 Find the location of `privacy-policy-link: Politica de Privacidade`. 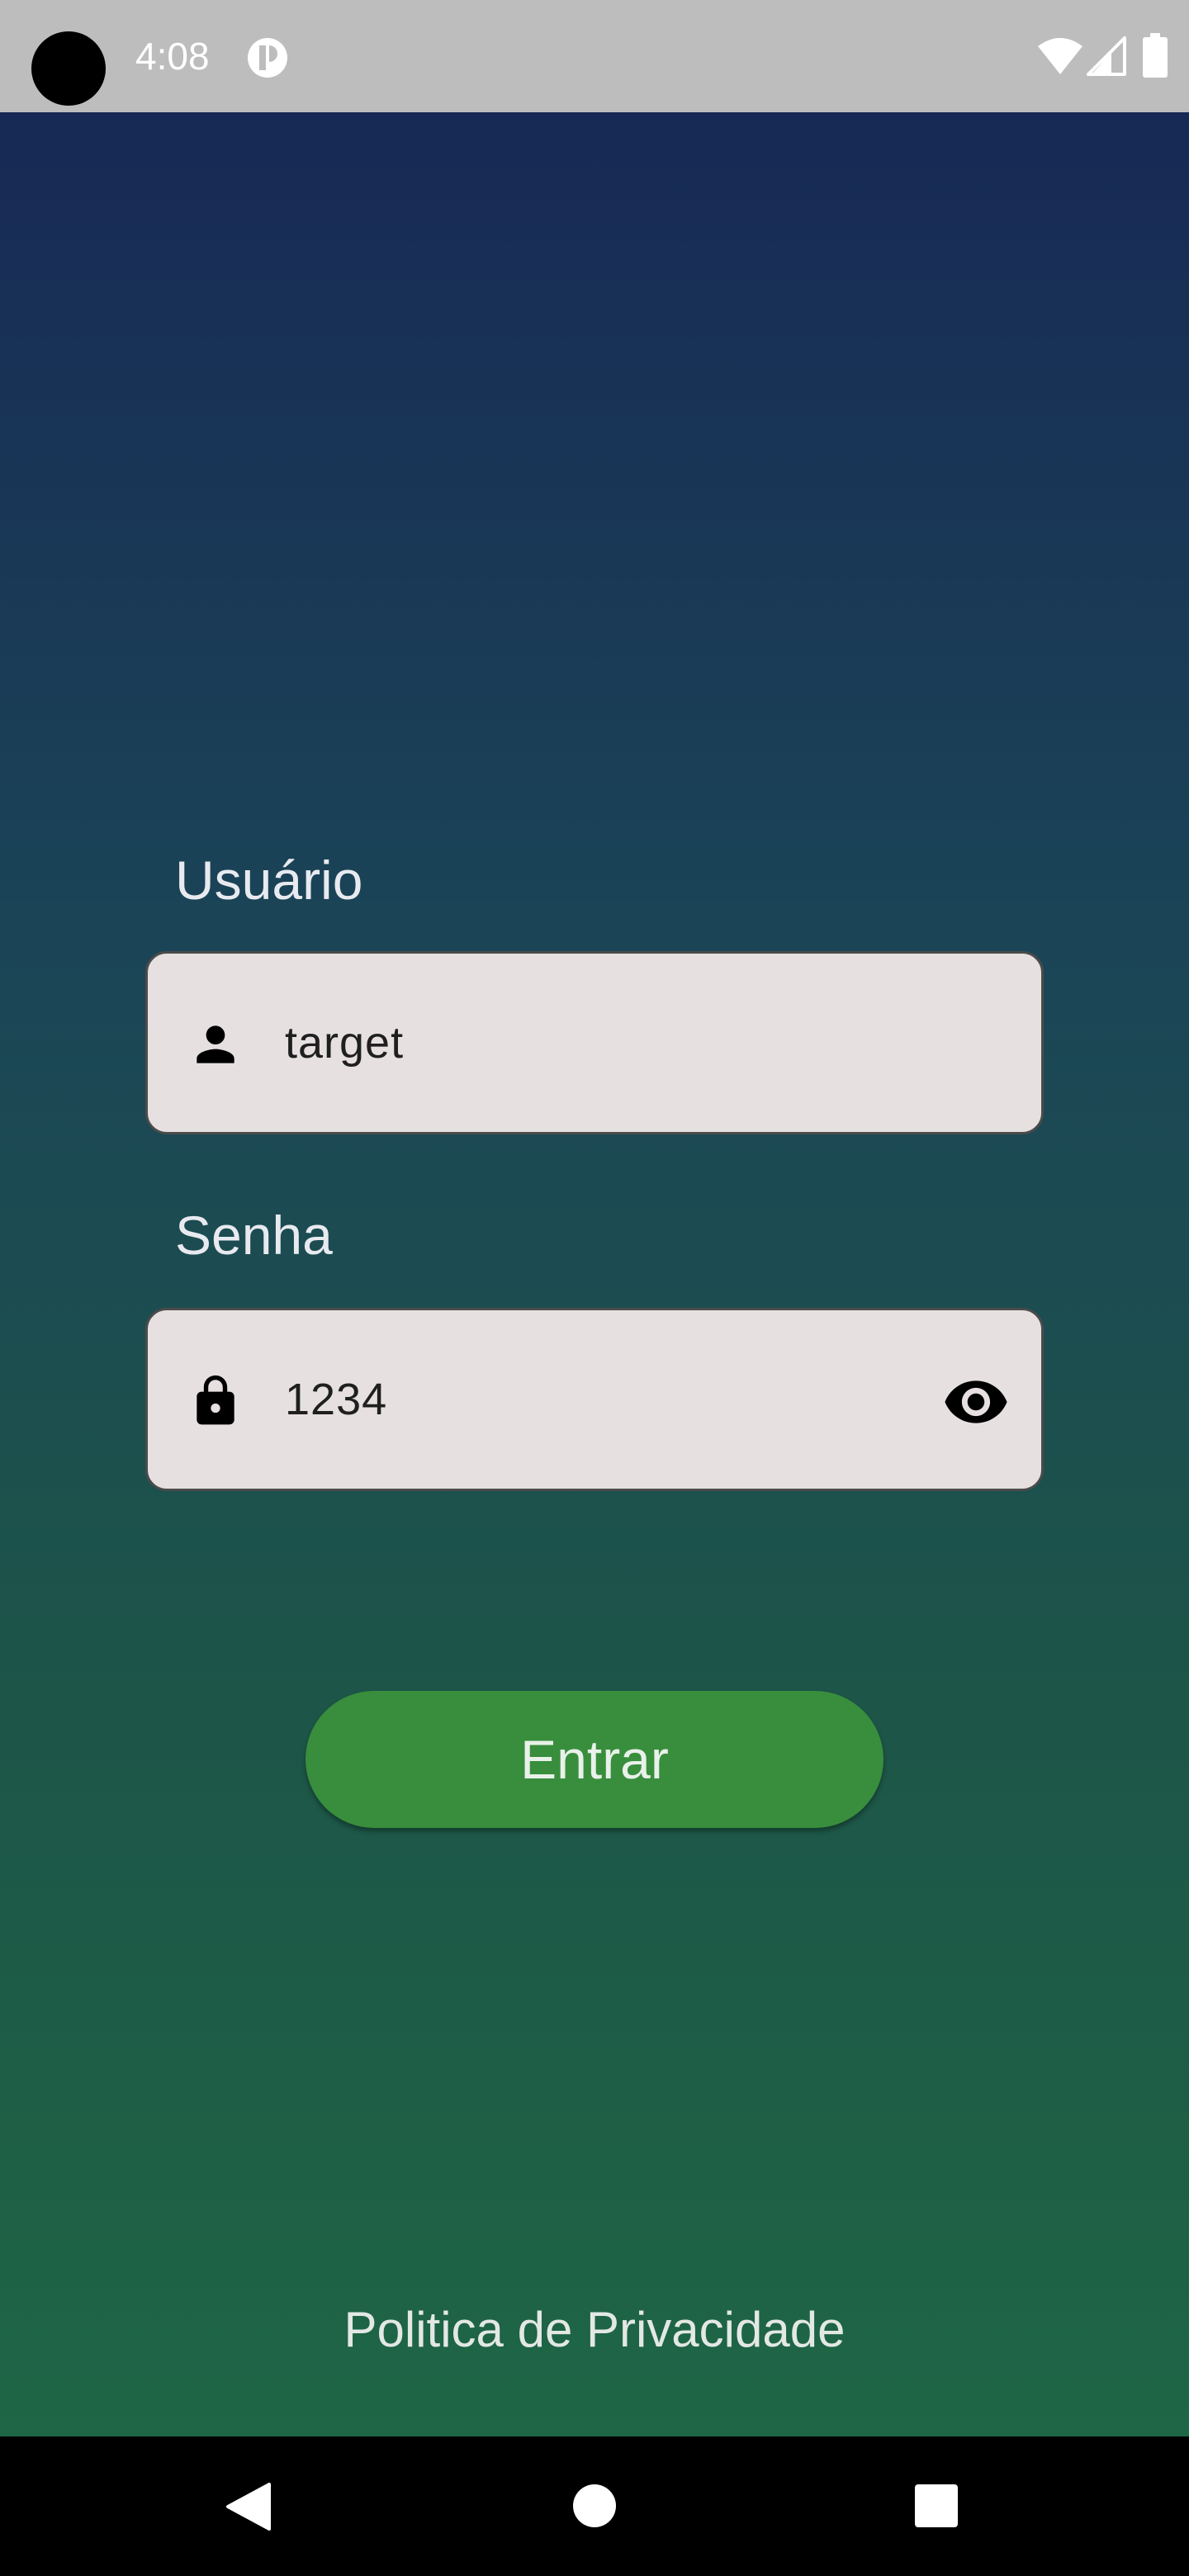

privacy-policy-link: Politica de Privacidade is located at coordinates (594, 2330).